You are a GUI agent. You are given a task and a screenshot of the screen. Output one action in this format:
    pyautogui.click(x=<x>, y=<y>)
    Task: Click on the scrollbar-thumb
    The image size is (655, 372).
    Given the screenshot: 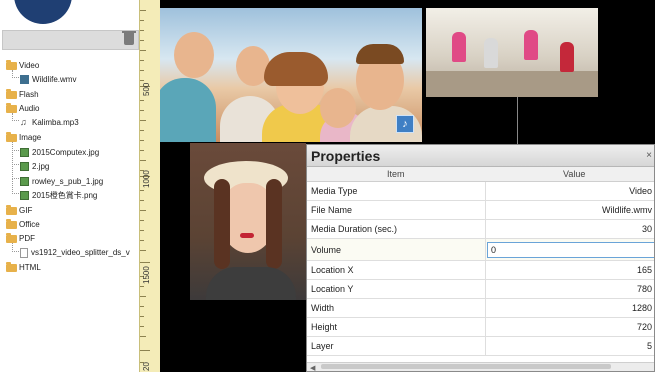 What is the action you would take?
    pyautogui.click(x=466, y=366)
    